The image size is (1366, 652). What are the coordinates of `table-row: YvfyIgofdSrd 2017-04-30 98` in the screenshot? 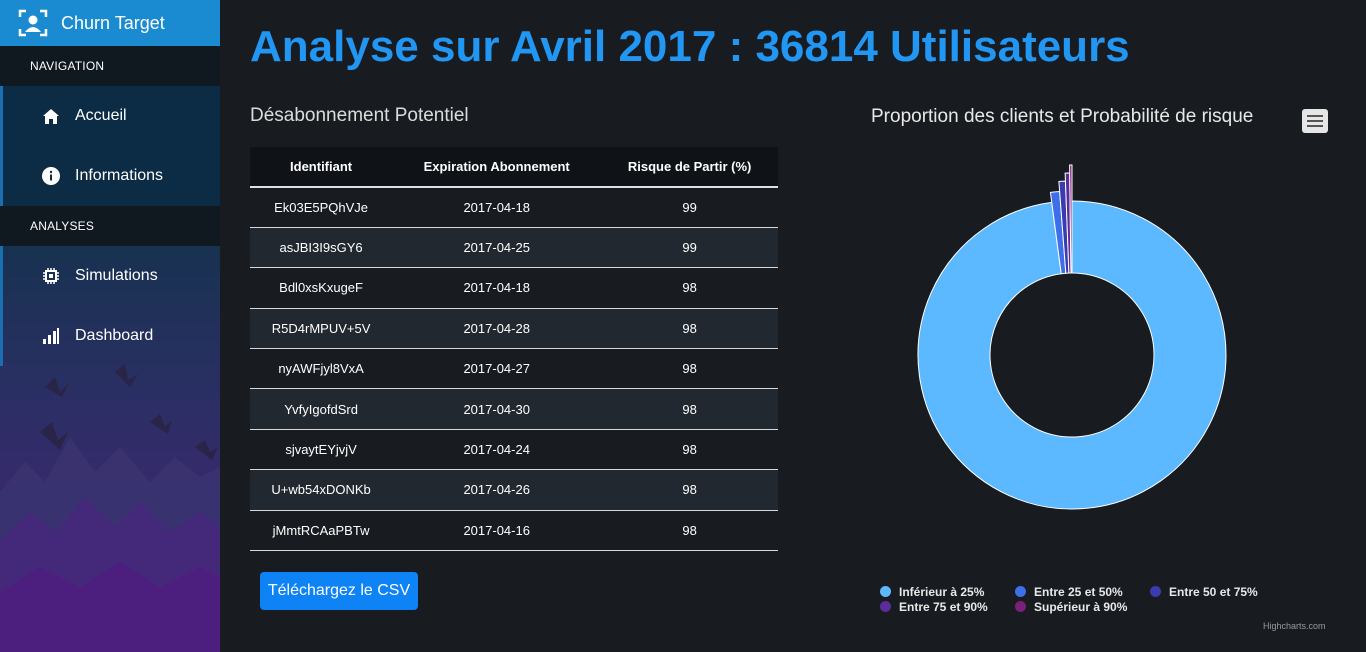 It's located at (514, 409).